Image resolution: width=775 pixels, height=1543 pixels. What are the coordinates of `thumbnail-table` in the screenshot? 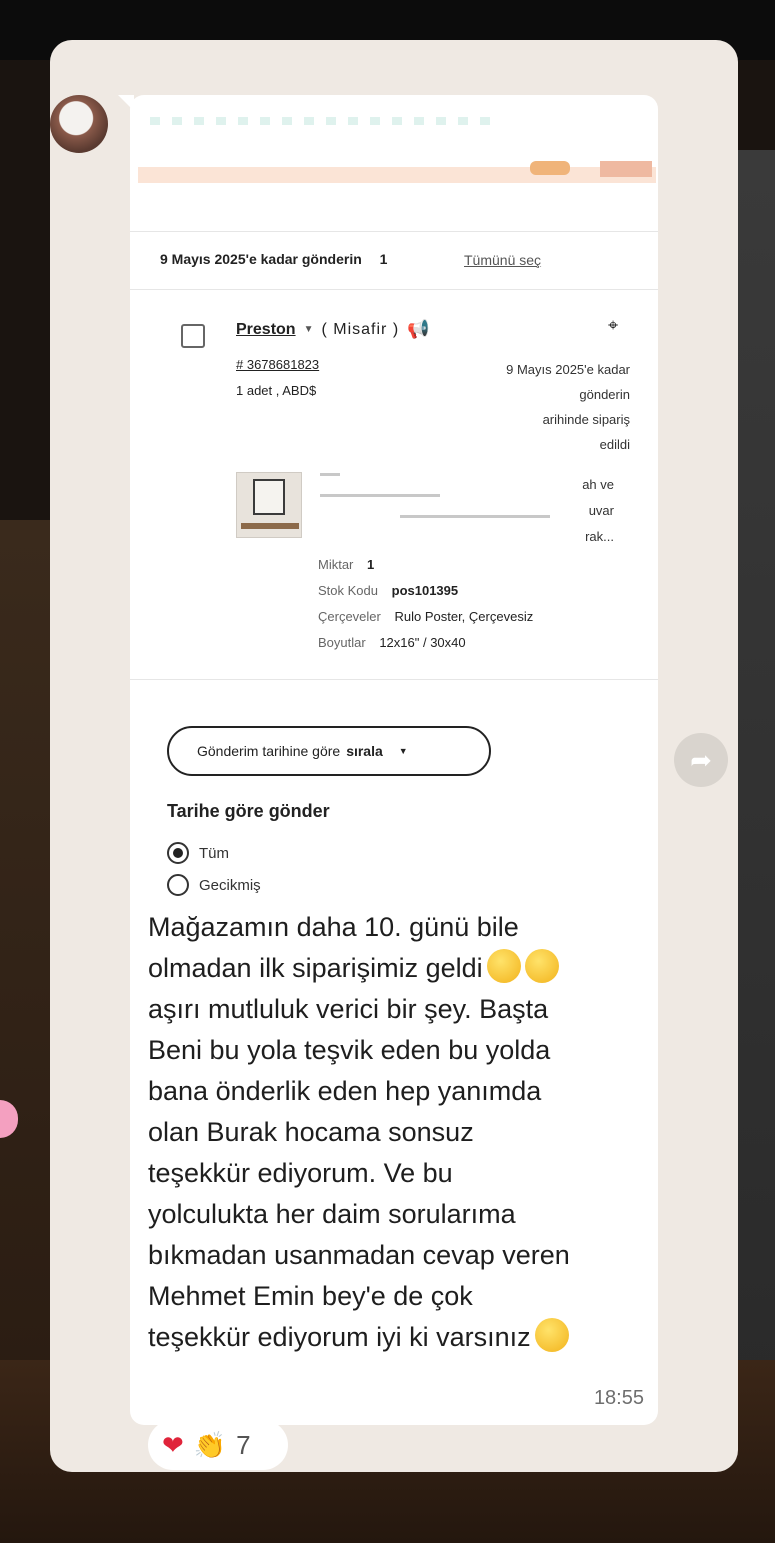 It's located at (270, 526).